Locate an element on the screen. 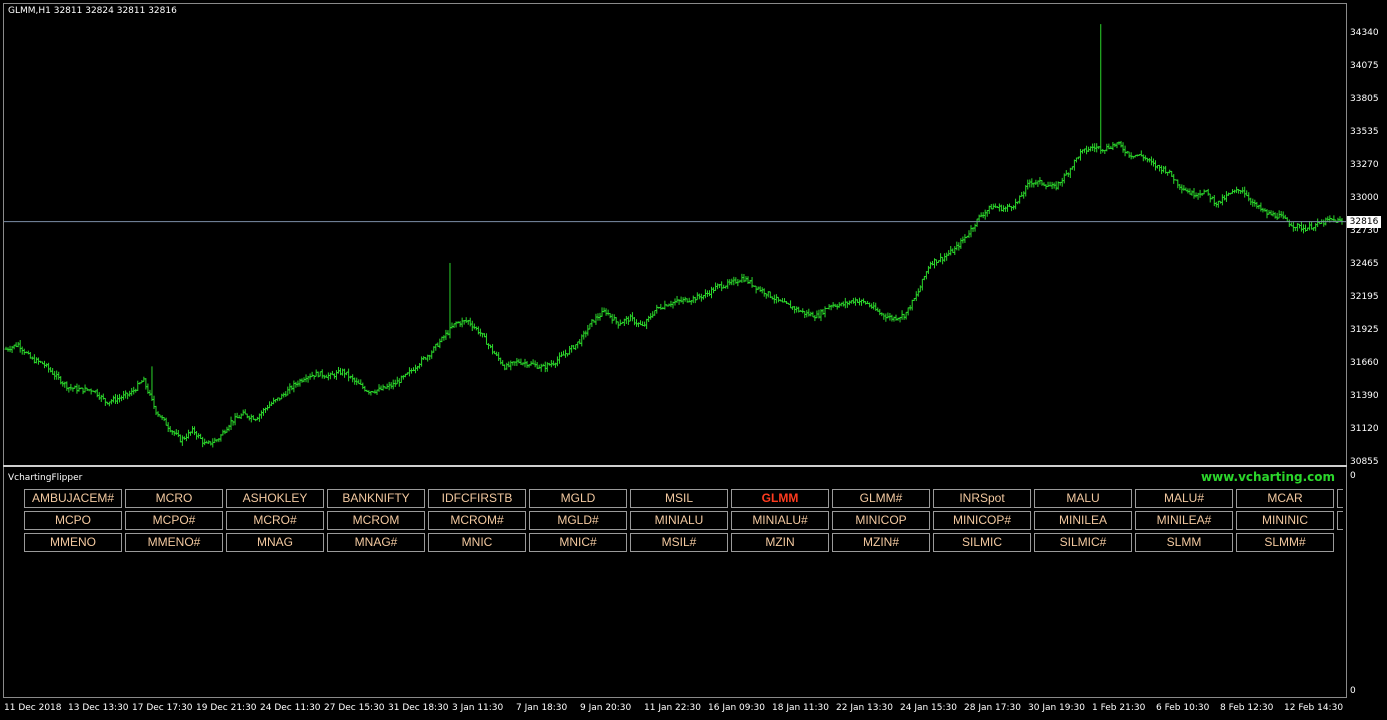 The height and width of the screenshot is (720, 1387). symbol-button-mcpo: MCPO is located at coordinates (73, 520).